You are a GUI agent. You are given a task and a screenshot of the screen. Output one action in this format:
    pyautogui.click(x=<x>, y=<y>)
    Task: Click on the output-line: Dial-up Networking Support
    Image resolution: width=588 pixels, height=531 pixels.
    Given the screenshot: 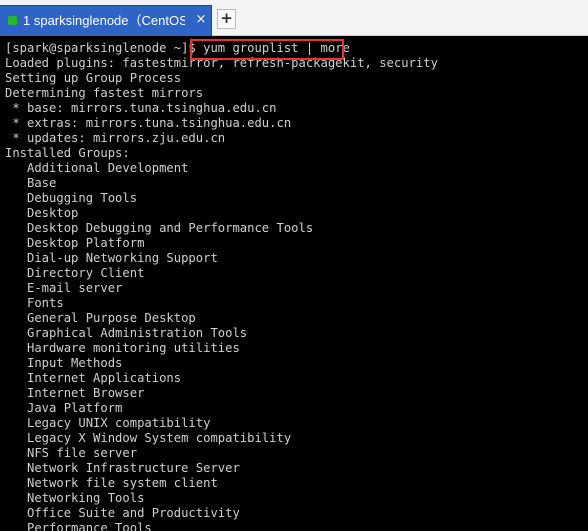 What is the action you would take?
    pyautogui.click(x=111, y=258)
    